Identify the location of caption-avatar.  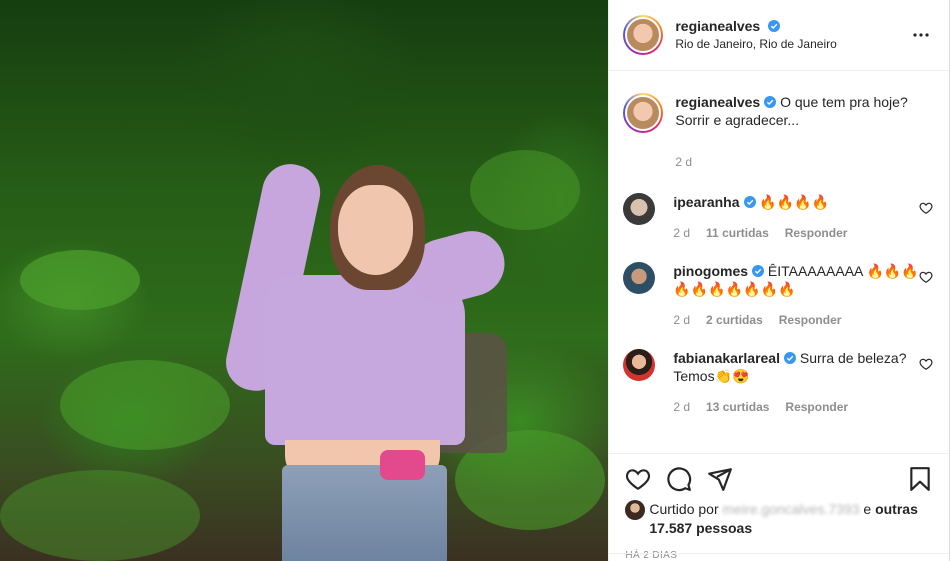
(643, 113).